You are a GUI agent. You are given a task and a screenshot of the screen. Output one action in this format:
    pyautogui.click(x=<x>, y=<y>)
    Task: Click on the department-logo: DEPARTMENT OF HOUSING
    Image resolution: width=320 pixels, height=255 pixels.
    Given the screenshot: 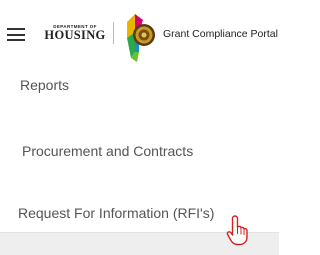 What is the action you would take?
    pyautogui.click(x=75, y=33)
    